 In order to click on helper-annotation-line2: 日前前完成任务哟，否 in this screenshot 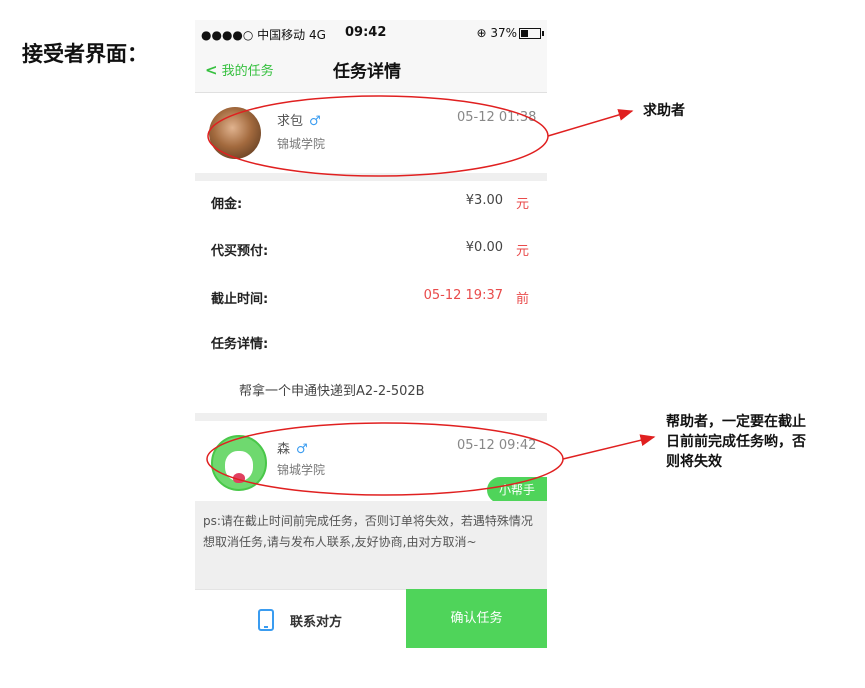, I will do `click(736, 442)`.